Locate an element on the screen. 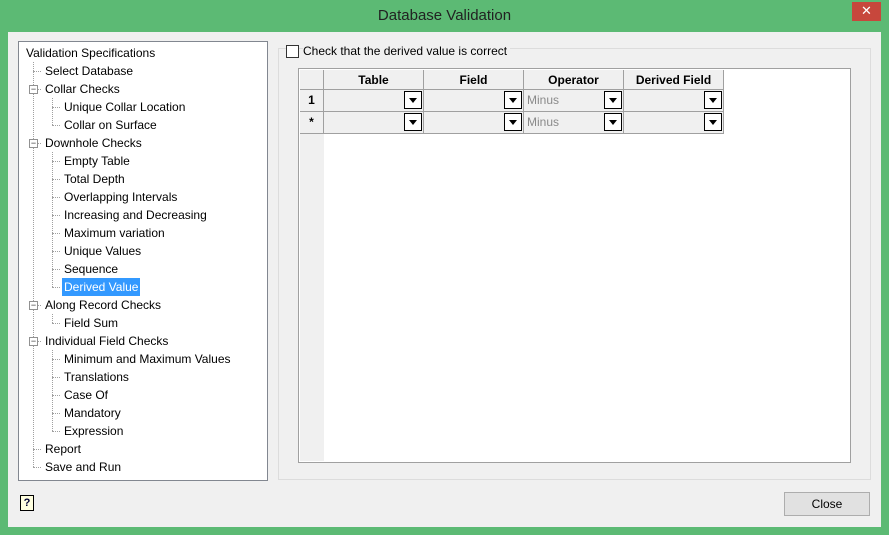 This screenshot has width=889, height=535. tree-item: Increasing and Decreasing is located at coordinates (135, 215).